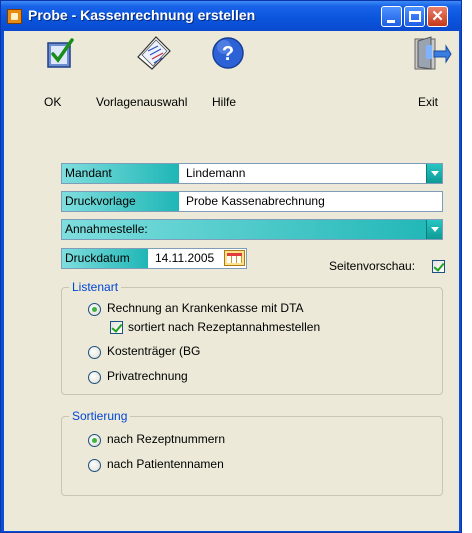 The image size is (472, 533). Describe the element at coordinates (391, 21) in the screenshot. I see `minimize-icon` at that location.